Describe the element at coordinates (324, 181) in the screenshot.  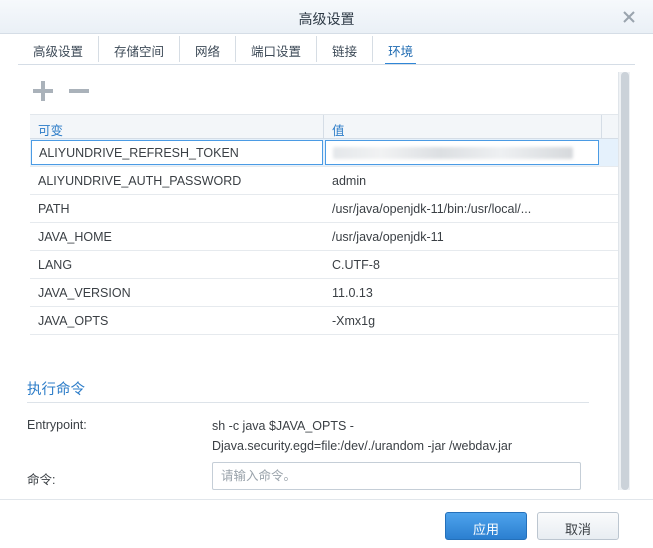
I see `table-row: ALIYUNDRIVE_AUTH_PASSWORD admin` at that location.